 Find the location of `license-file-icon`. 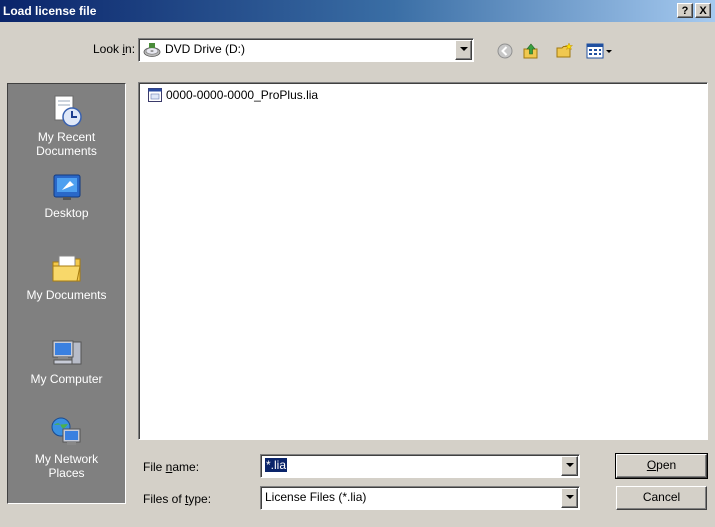

license-file-icon is located at coordinates (155, 95).